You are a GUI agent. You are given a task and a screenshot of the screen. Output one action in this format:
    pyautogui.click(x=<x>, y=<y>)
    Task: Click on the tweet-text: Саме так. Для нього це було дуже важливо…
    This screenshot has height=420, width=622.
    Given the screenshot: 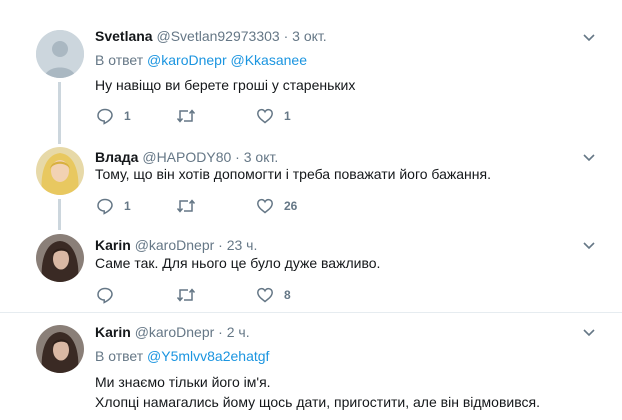 What is the action you would take?
    pyautogui.click(x=238, y=263)
    